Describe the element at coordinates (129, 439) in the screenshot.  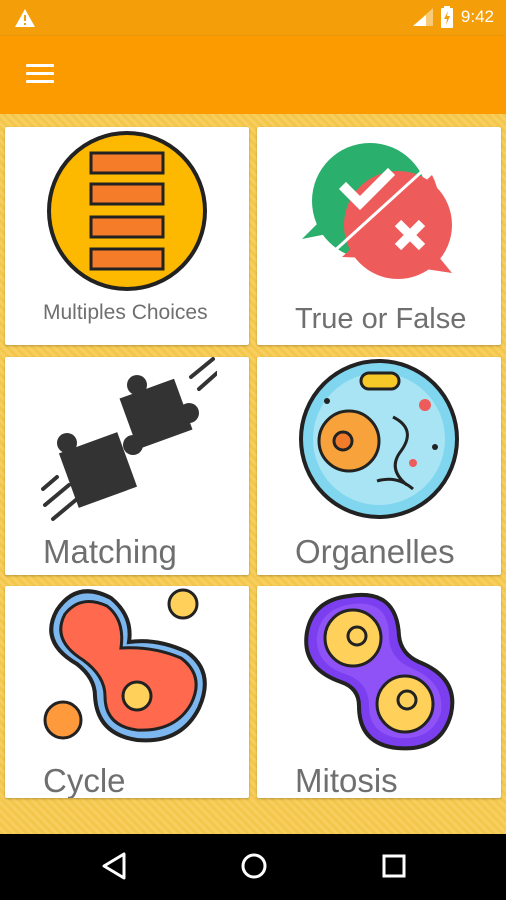
I see `puzzle-pieces-icon` at that location.